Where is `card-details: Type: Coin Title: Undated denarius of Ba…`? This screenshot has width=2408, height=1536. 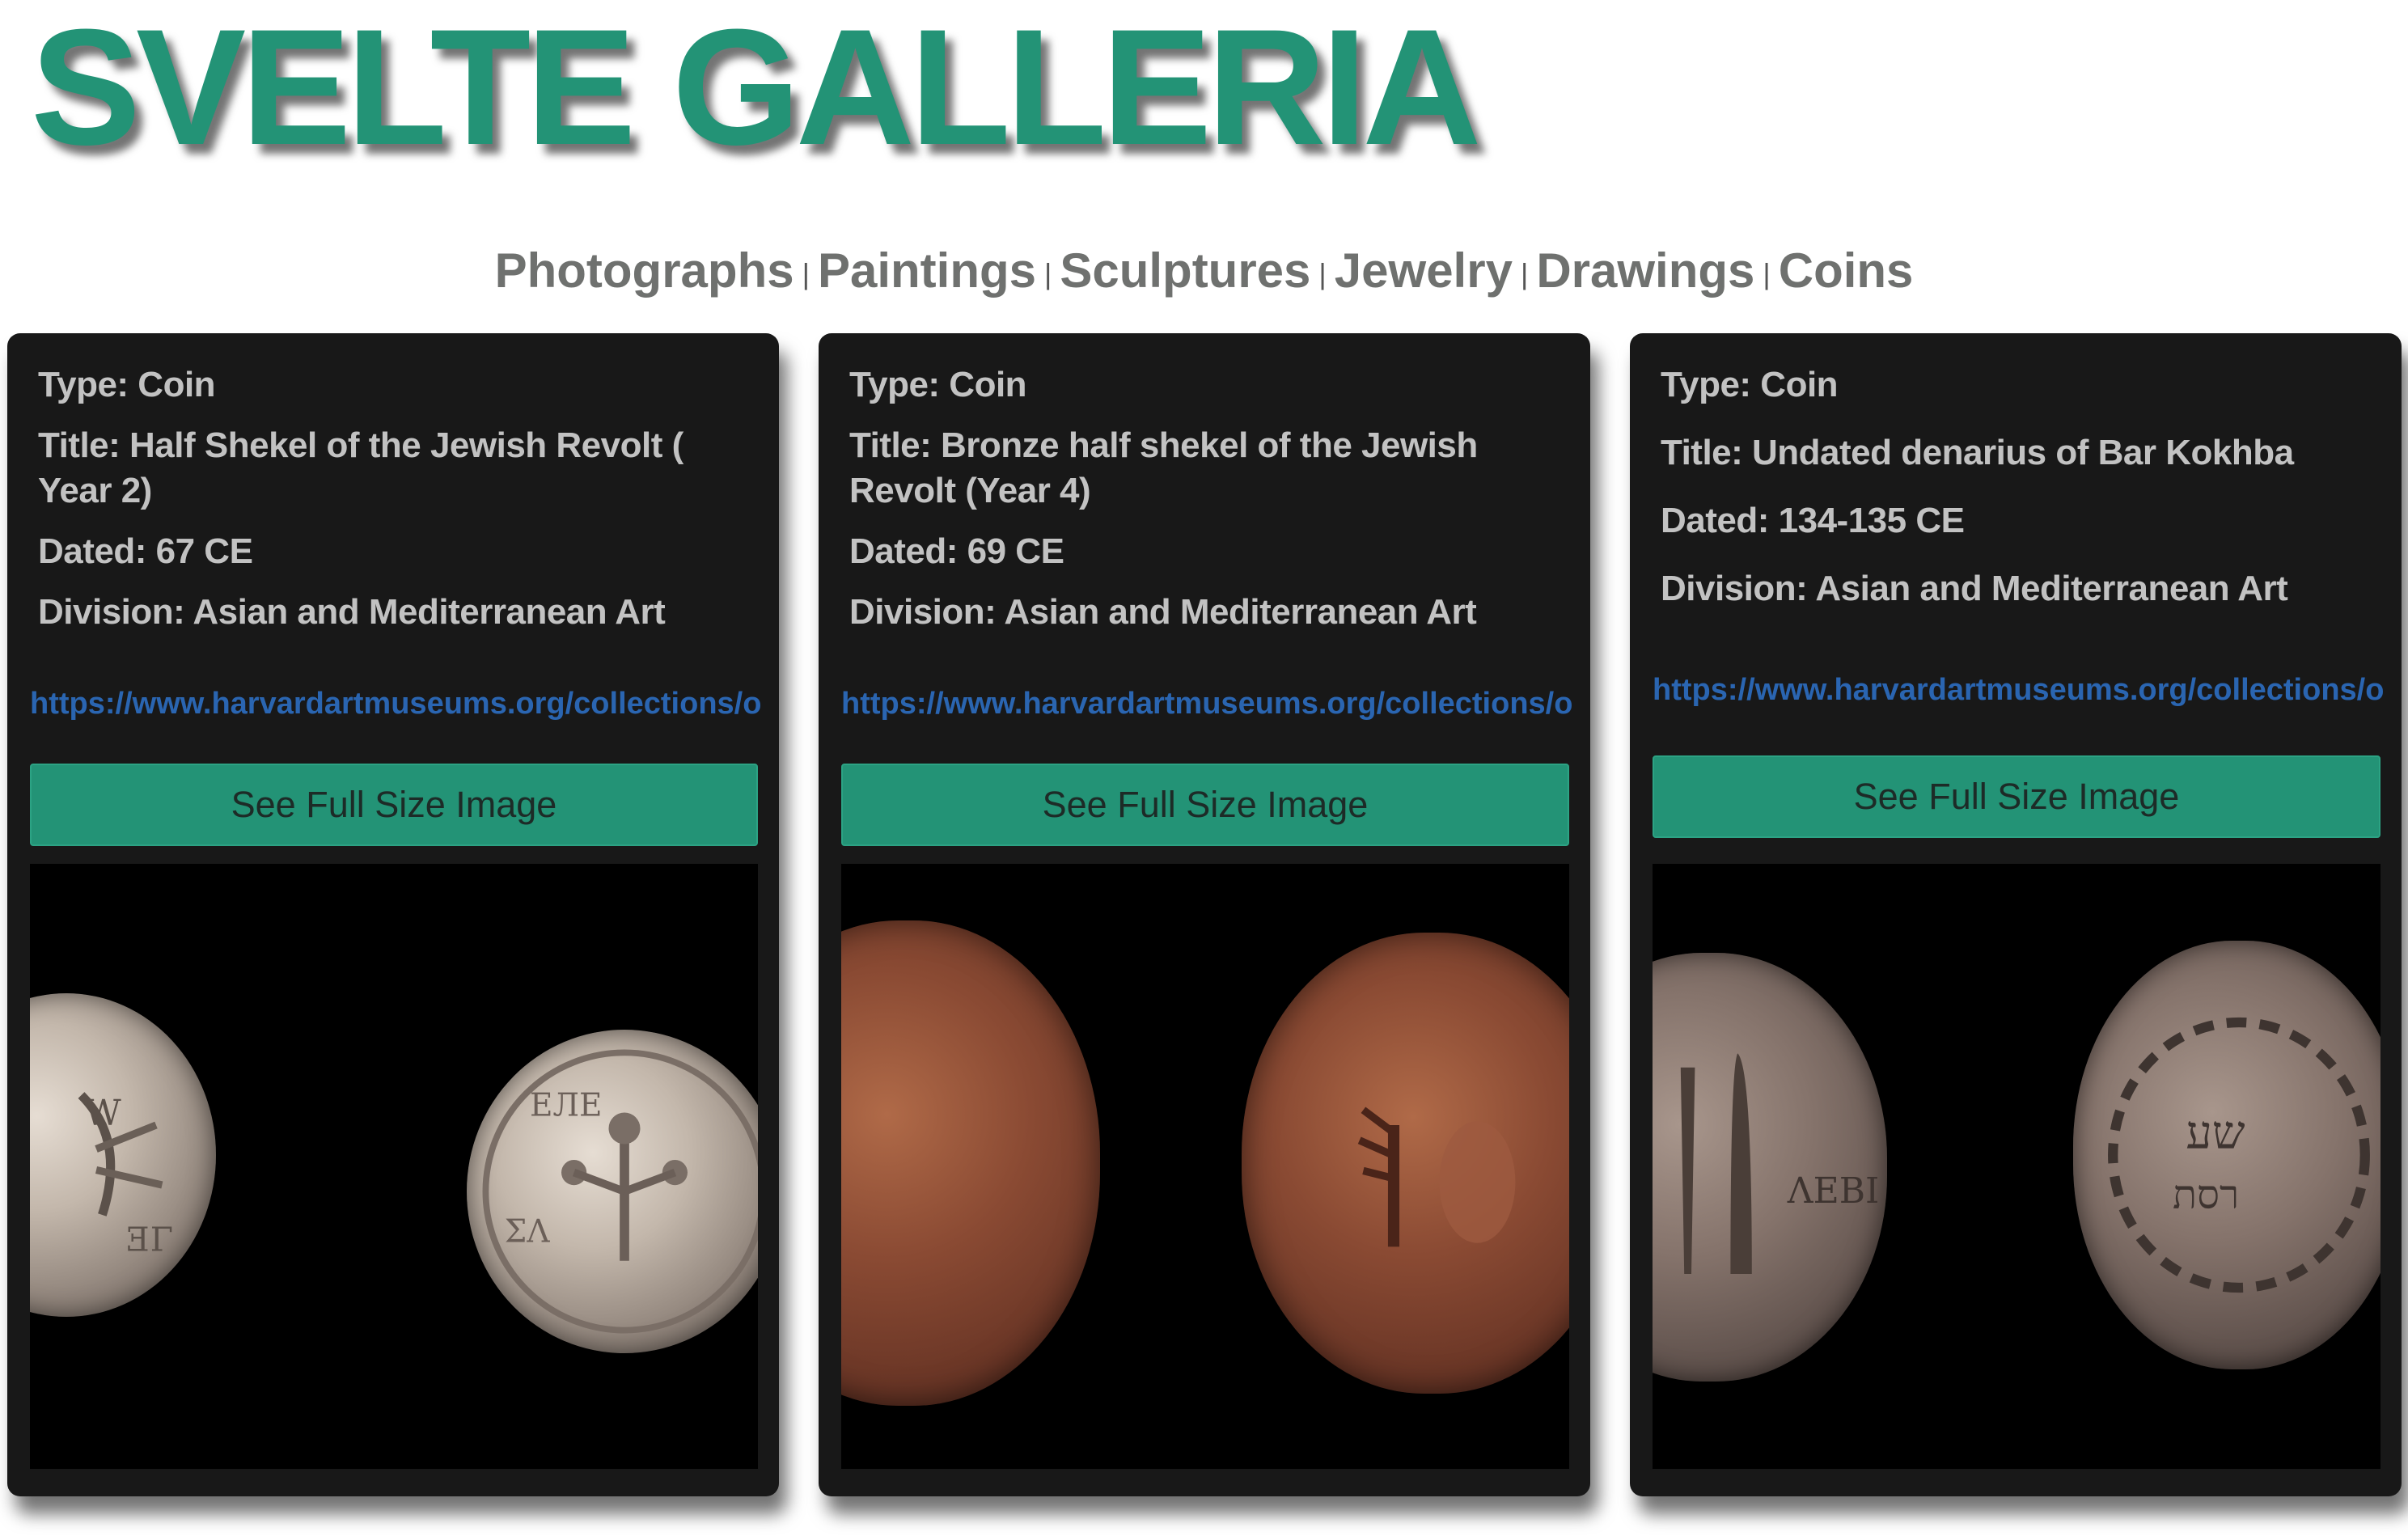
card-details: Type: Coin Title: Undated denarius of Ba… is located at coordinates (2016, 494).